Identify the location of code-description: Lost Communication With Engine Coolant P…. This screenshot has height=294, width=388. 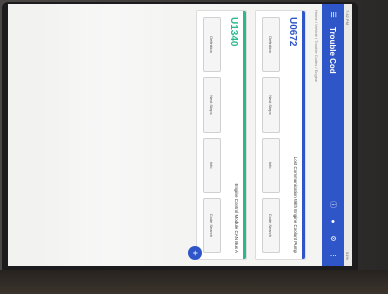
(295, 204).